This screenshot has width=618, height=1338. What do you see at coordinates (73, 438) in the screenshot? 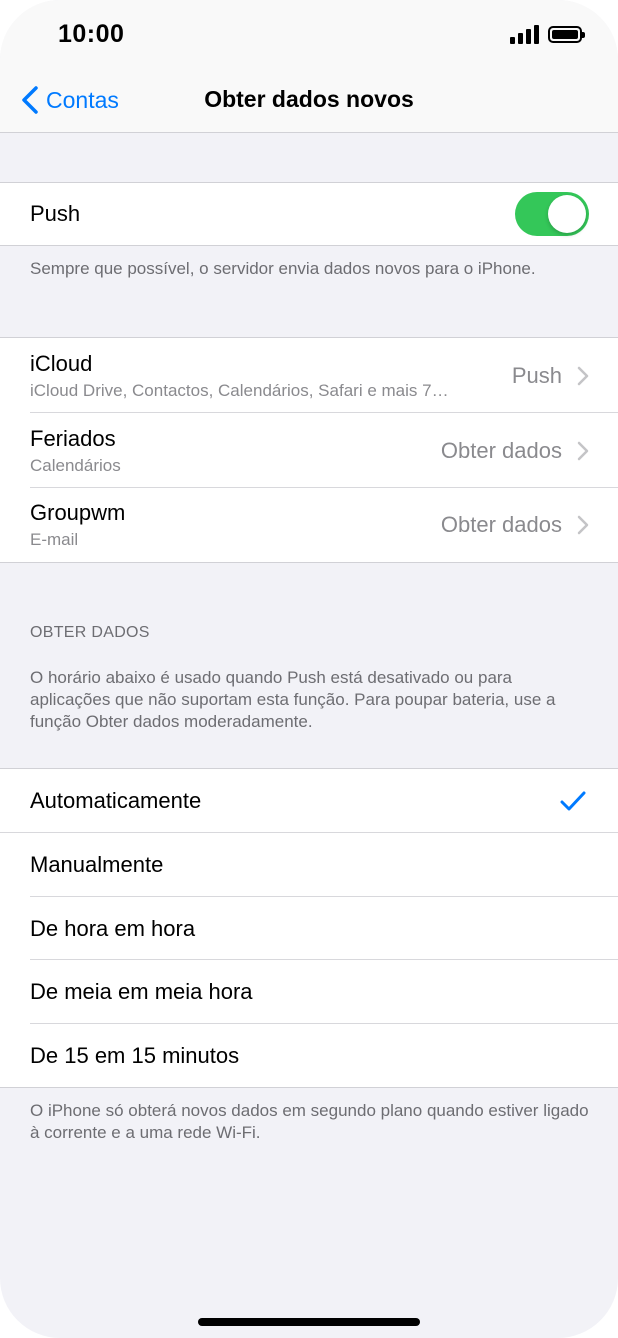
I see `account-name: Feriados` at bounding box center [73, 438].